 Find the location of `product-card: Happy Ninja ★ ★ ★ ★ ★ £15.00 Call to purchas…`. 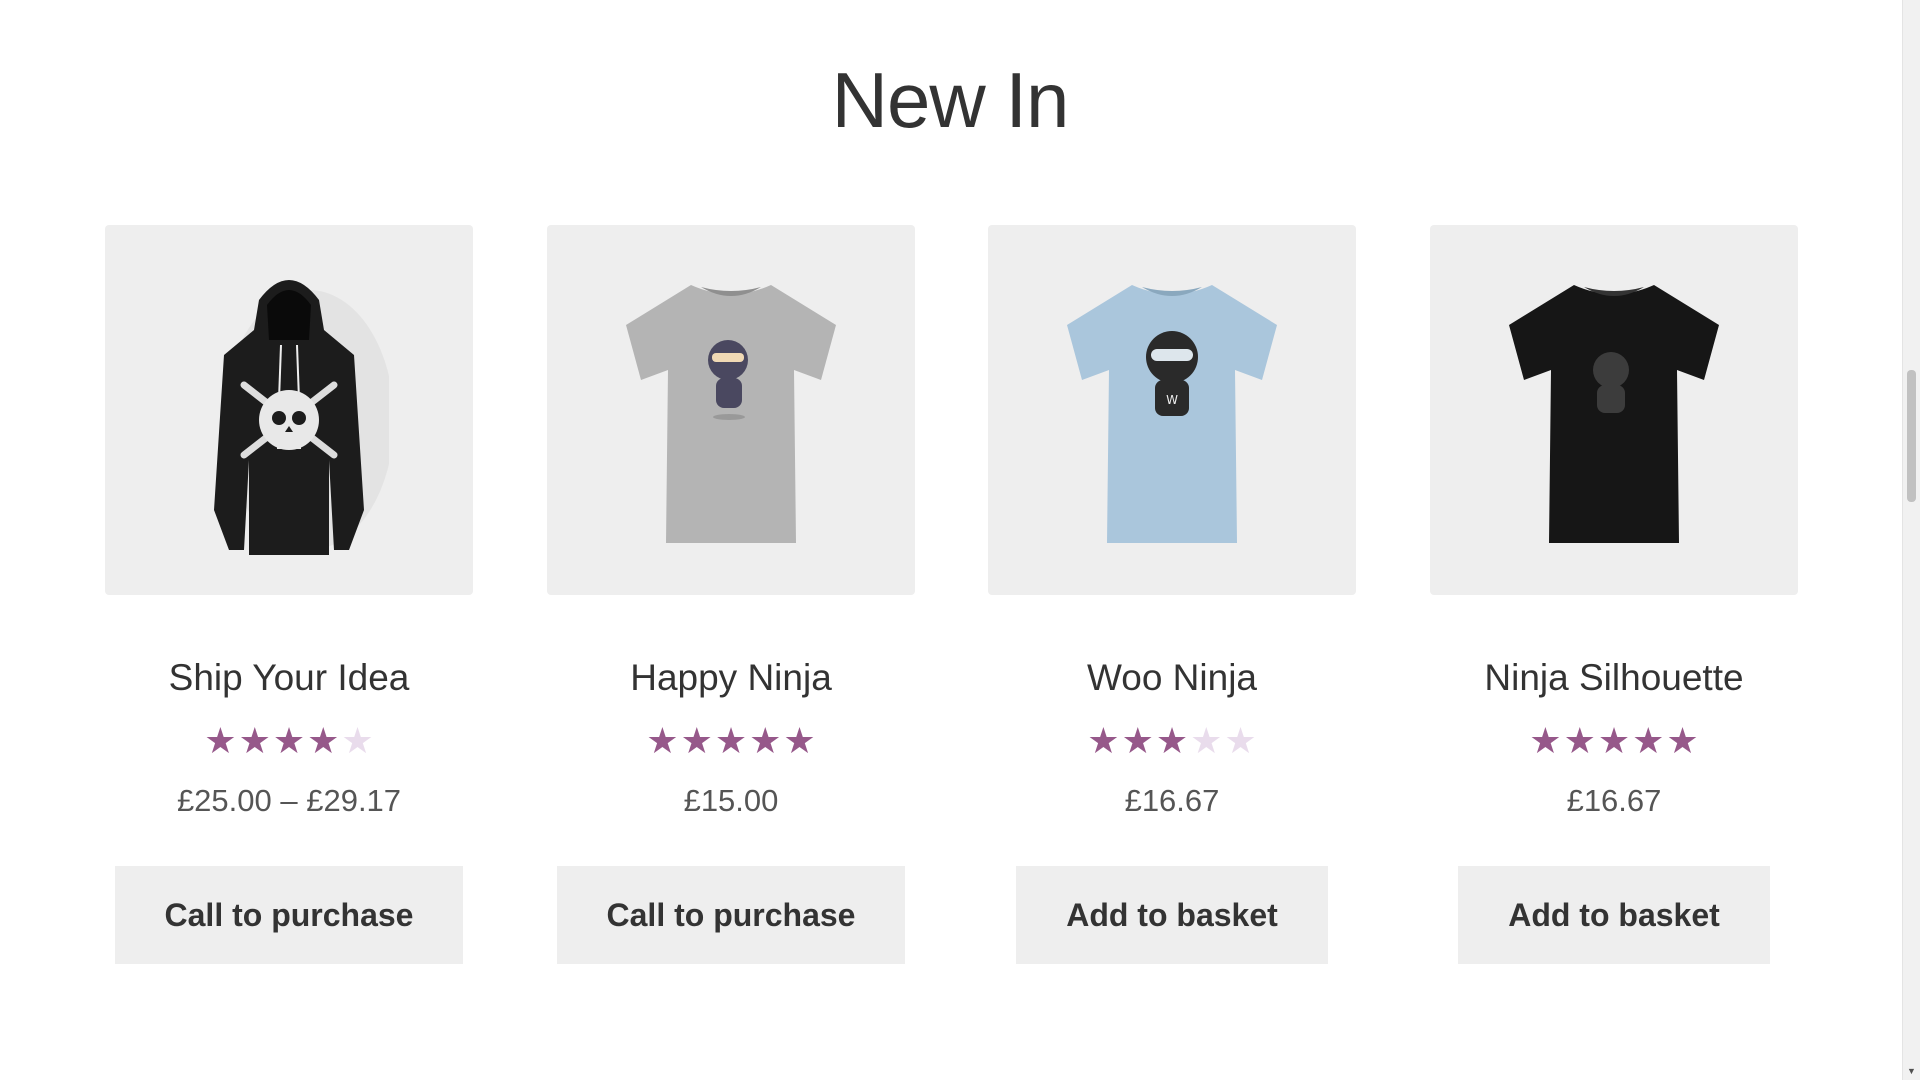

product-card: Happy Ninja ★ ★ ★ ★ ★ £15.00 Call to purchas… is located at coordinates (731, 594).